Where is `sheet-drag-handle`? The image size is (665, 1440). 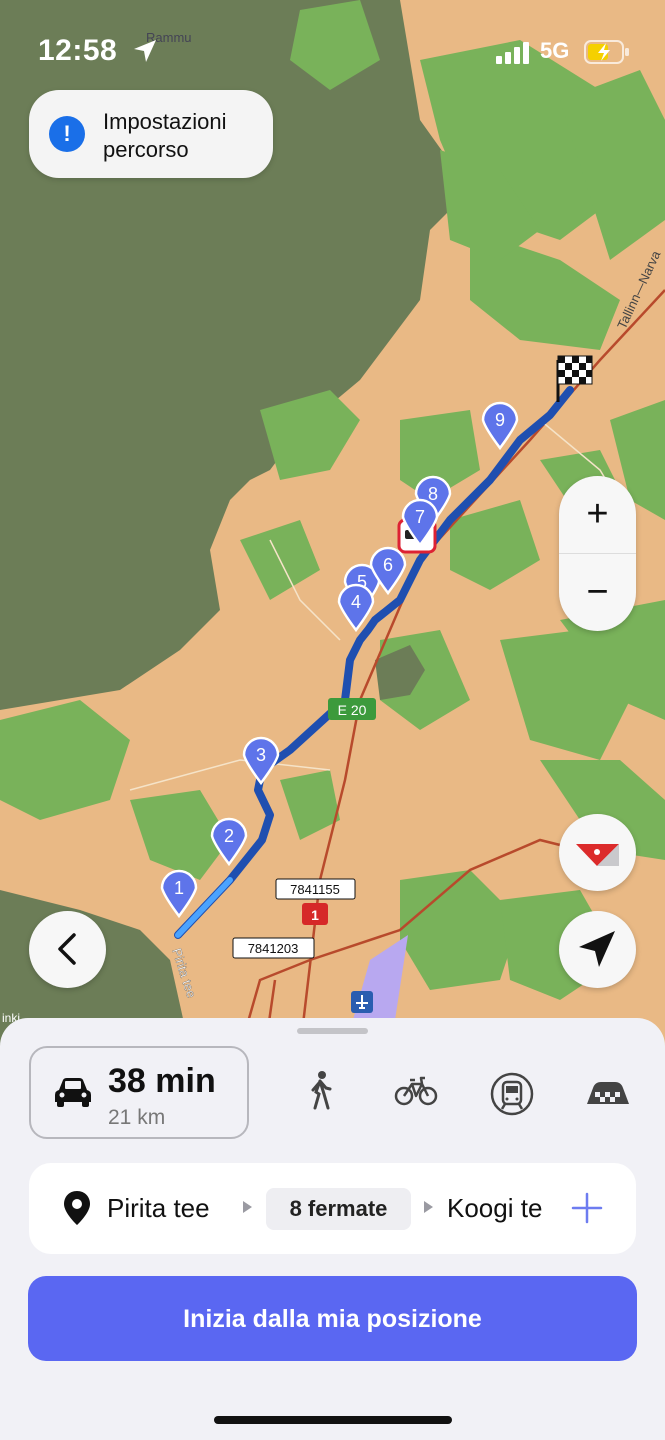
sheet-drag-handle is located at coordinates (332, 1031).